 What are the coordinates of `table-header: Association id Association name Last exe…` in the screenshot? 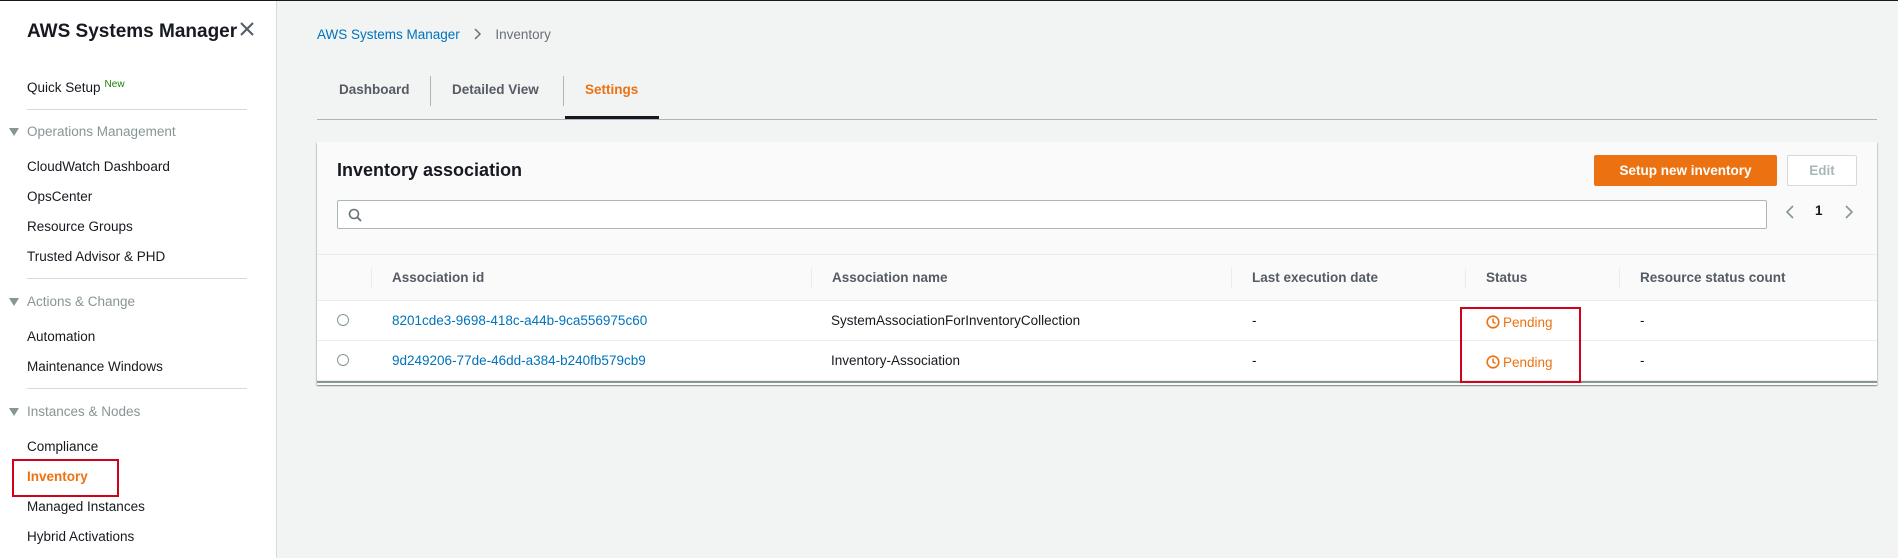 It's located at (1097, 277).